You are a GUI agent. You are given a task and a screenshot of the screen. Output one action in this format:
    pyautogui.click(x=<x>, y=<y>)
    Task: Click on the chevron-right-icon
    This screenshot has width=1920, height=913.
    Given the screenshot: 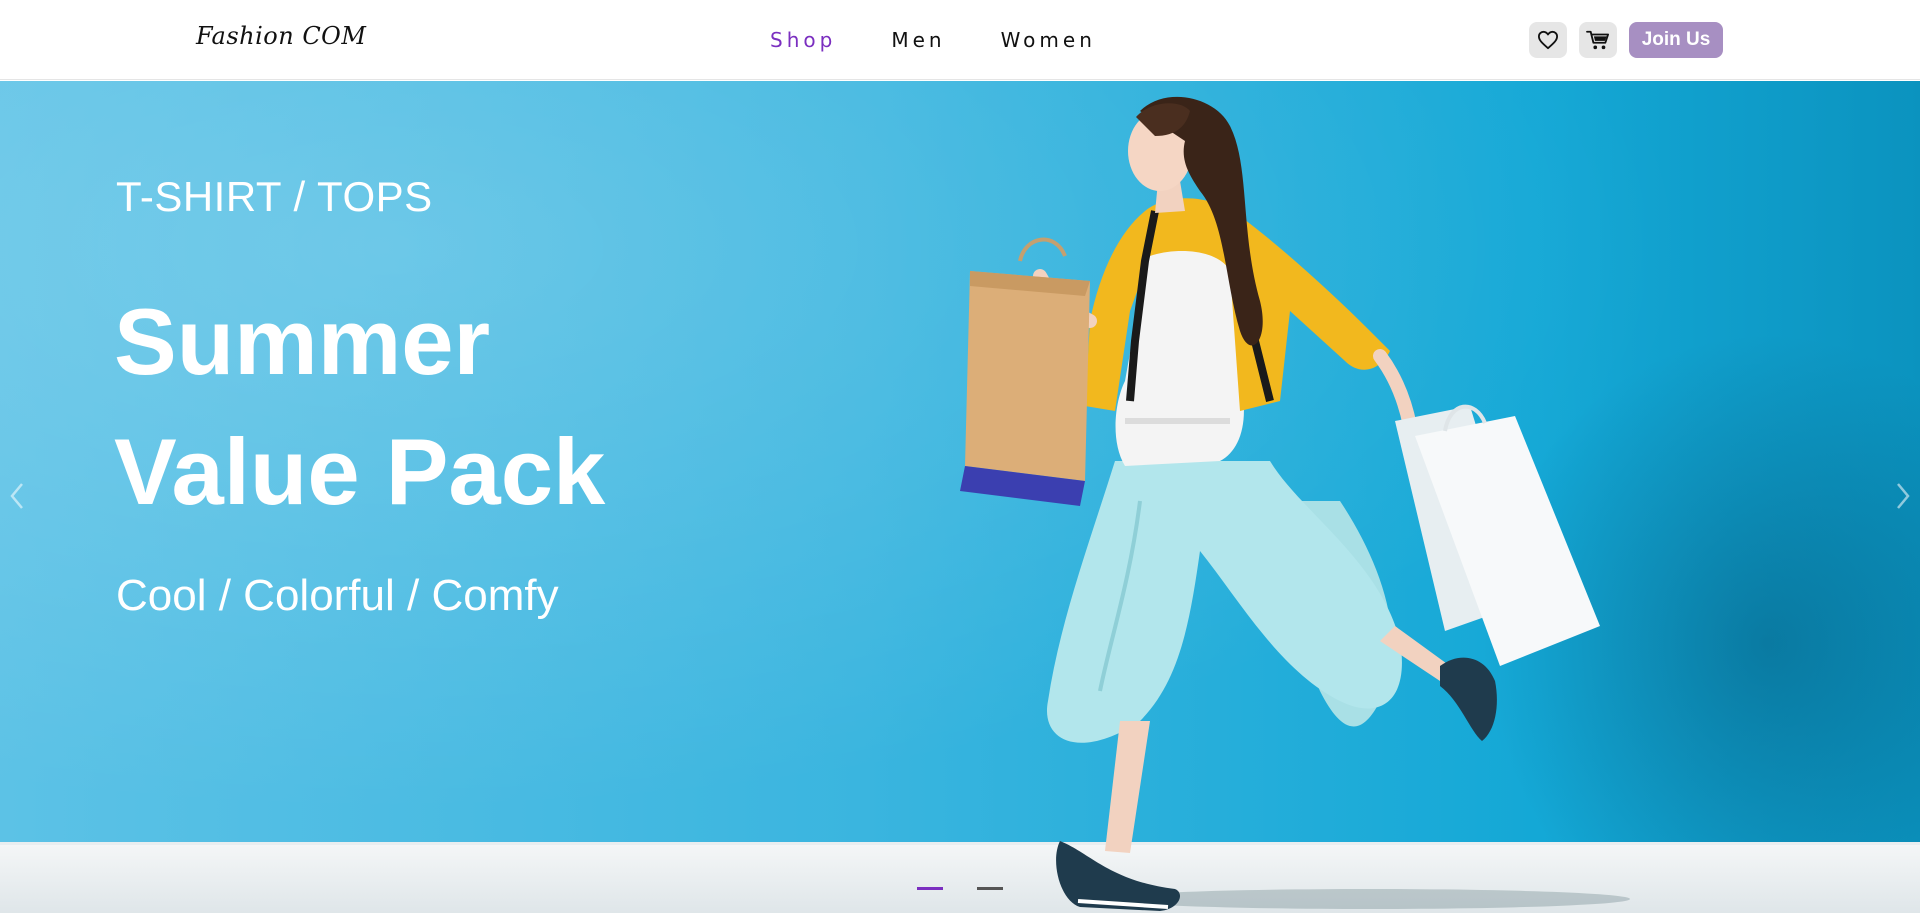 What is the action you would take?
    pyautogui.click(x=1903, y=496)
    